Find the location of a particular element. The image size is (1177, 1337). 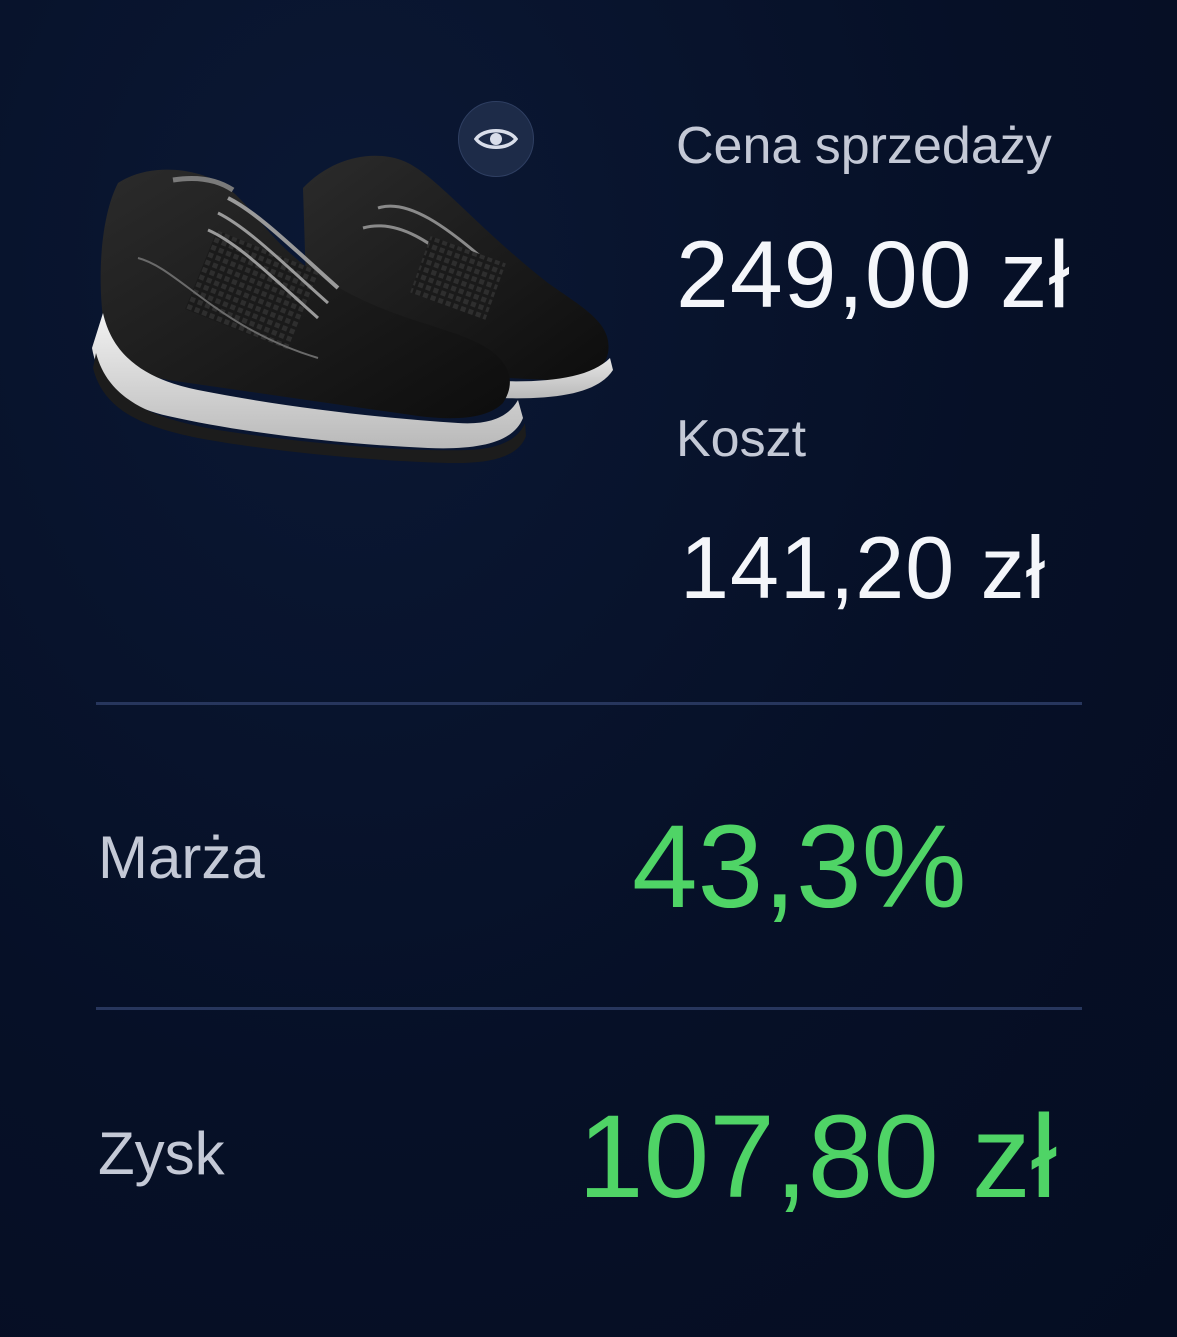

sale-price-value: 249,00 zł is located at coordinates (873, 275).